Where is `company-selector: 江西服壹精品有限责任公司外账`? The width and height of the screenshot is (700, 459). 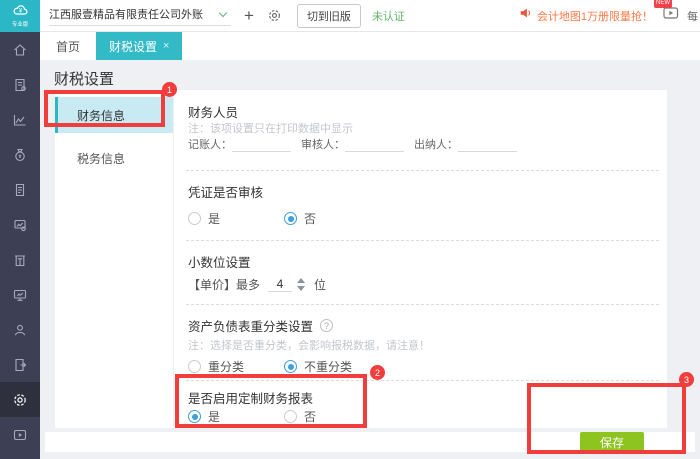 company-selector: 江西服壹精品有限责任公司外账 is located at coordinates (140, 16).